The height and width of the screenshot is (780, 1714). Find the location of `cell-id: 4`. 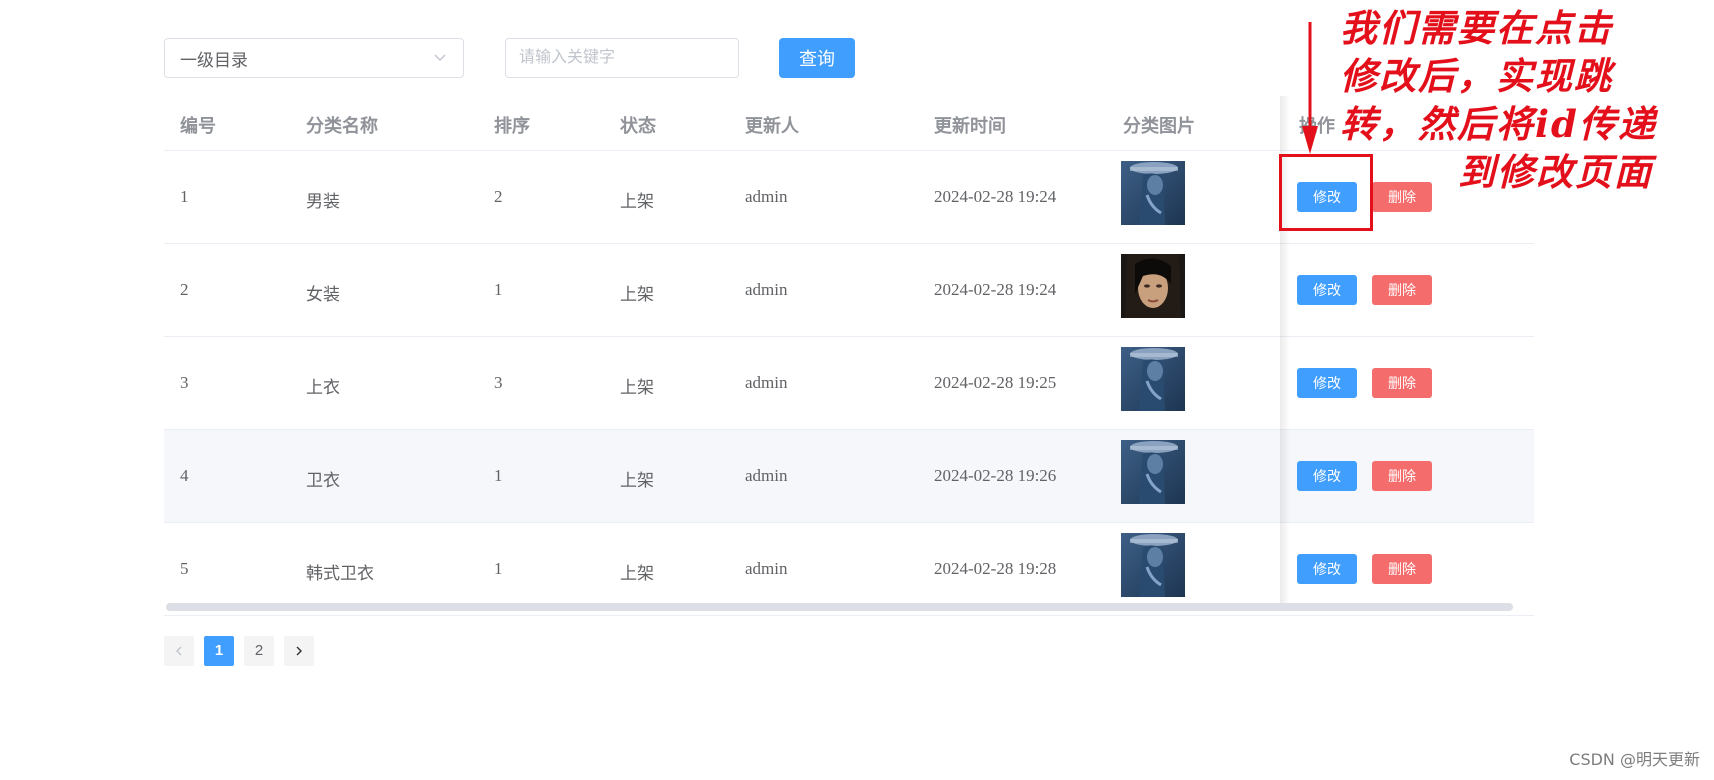

cell-id: 4 is located at coordinates (184, 475).